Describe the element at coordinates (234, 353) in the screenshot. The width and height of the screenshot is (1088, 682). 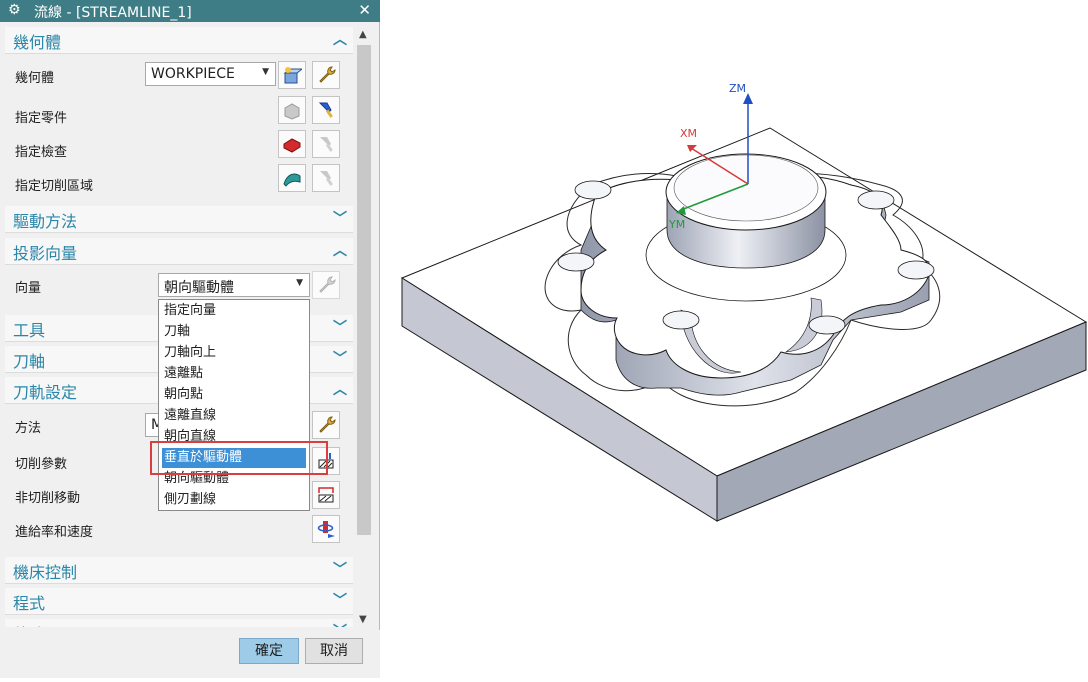
I see `dropdown-option: 刀軸向上` at that location.